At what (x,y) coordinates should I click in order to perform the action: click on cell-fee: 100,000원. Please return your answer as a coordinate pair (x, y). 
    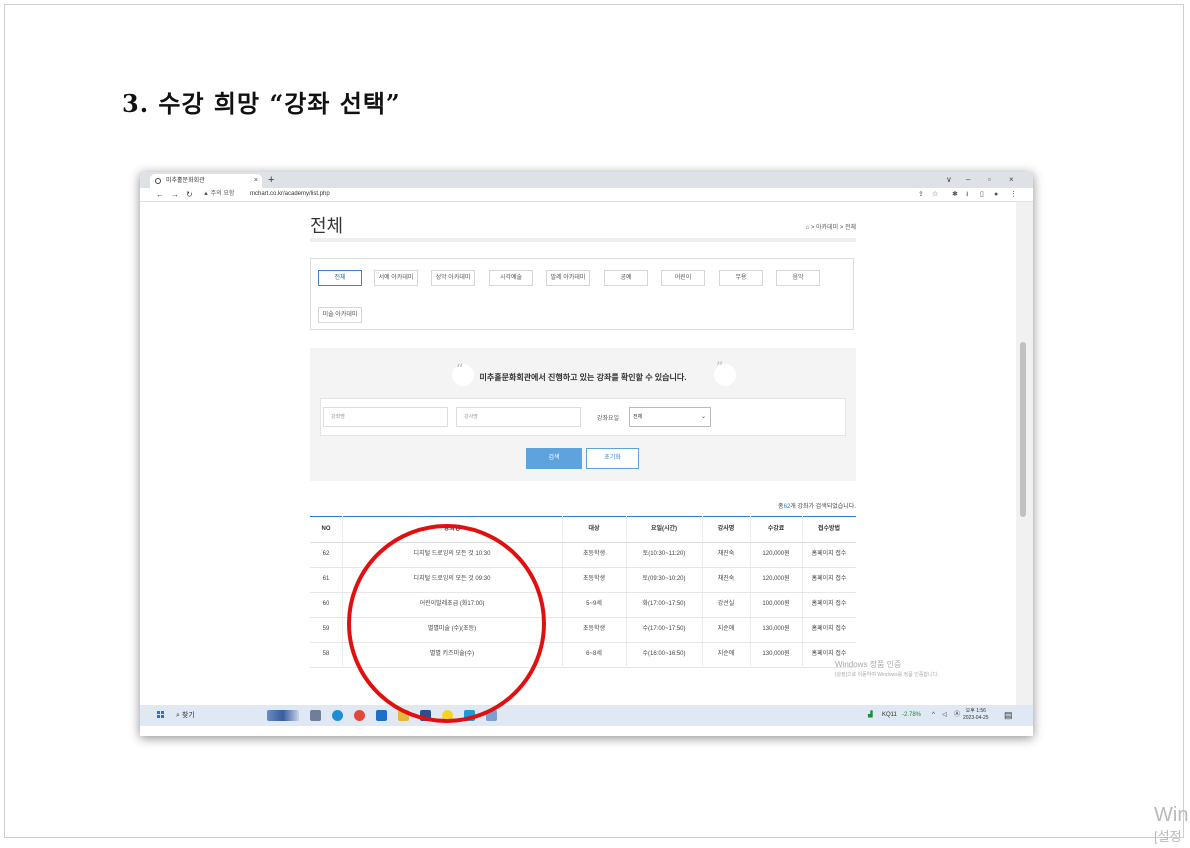
    Looking at the image, I should click on (776, 604).